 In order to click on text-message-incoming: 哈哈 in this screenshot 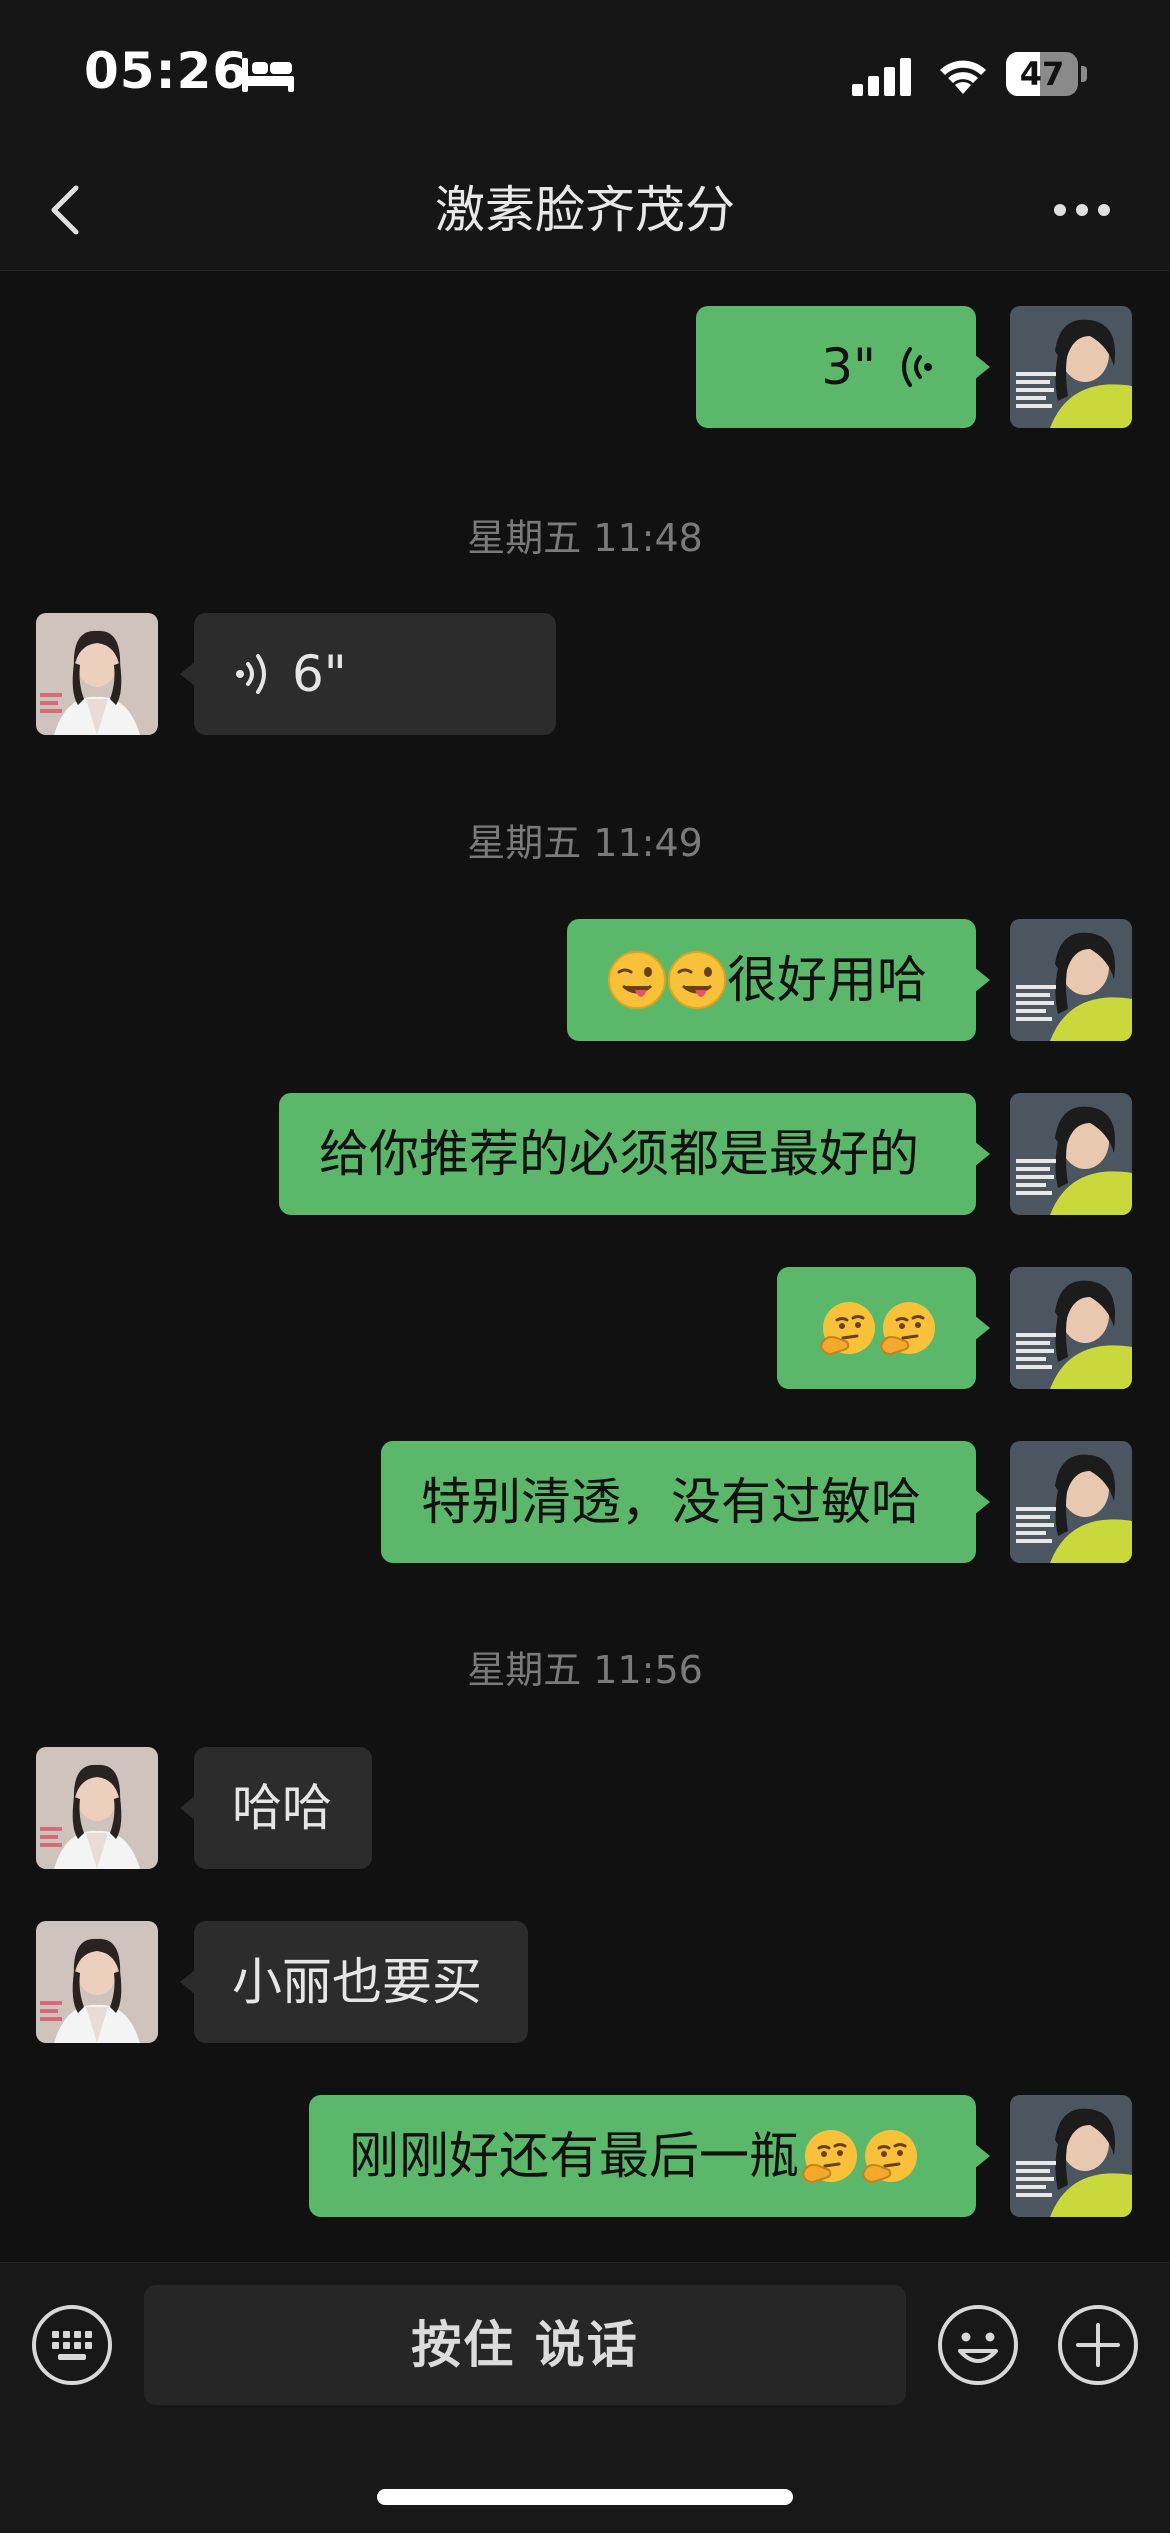, I will do `click(276, 1808)`.